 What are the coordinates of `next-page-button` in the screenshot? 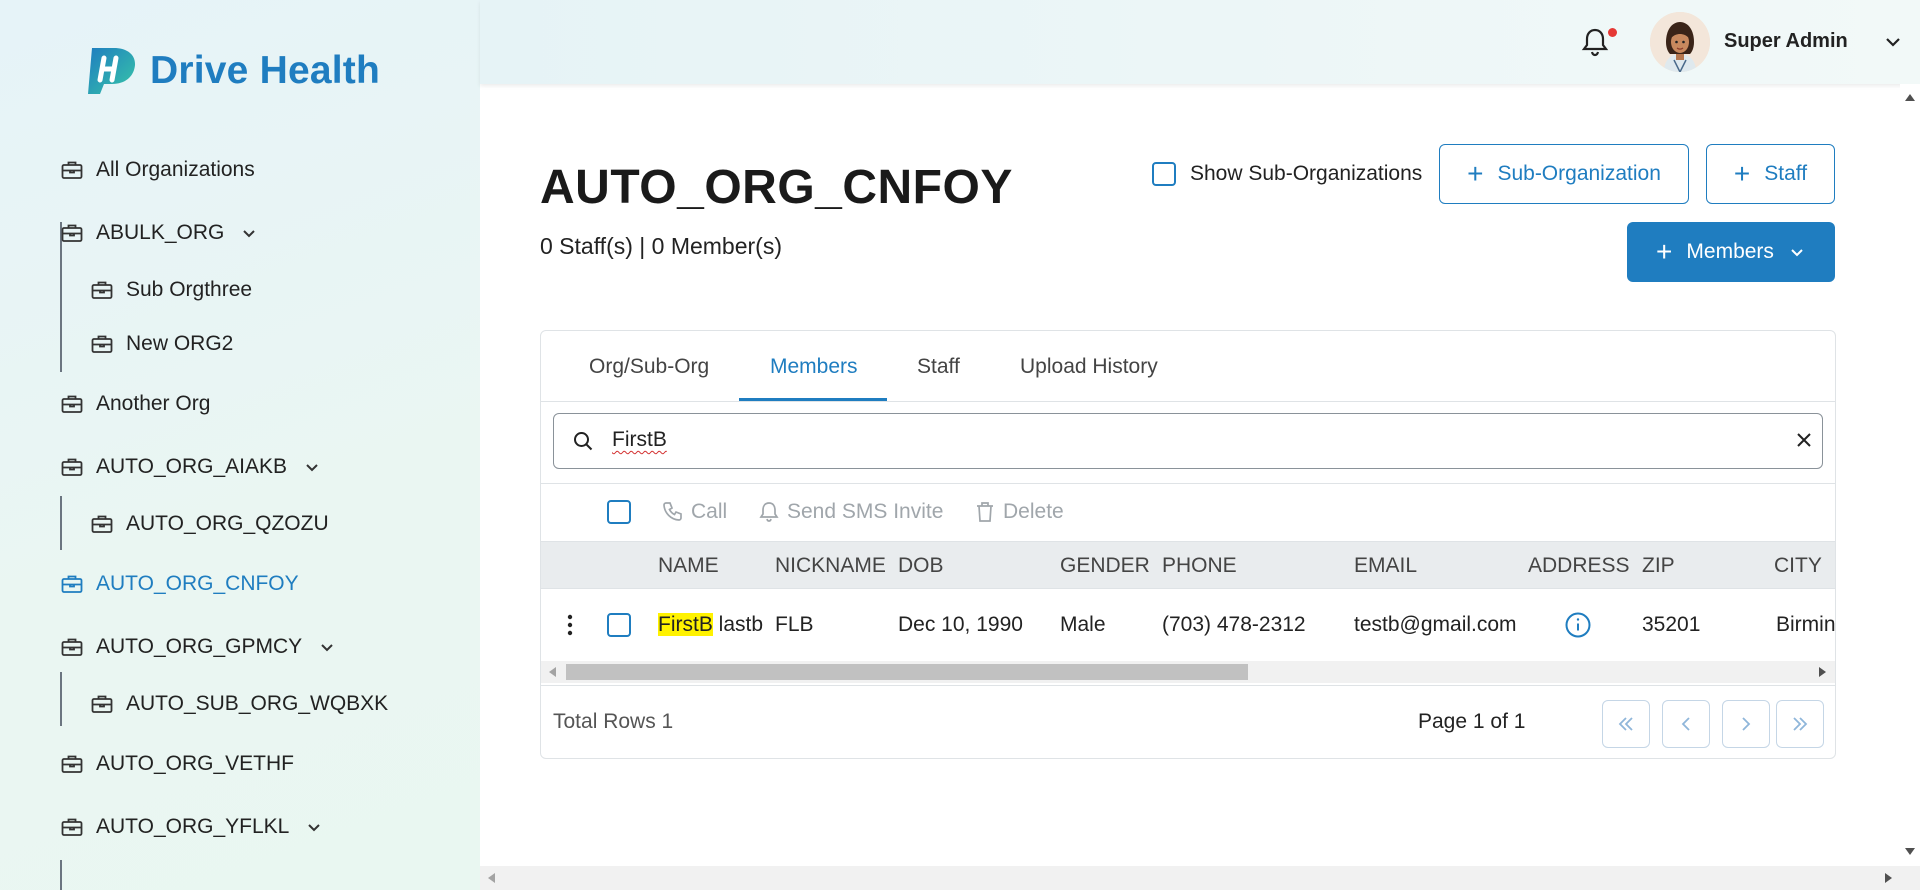 It's located at (1746, 724).